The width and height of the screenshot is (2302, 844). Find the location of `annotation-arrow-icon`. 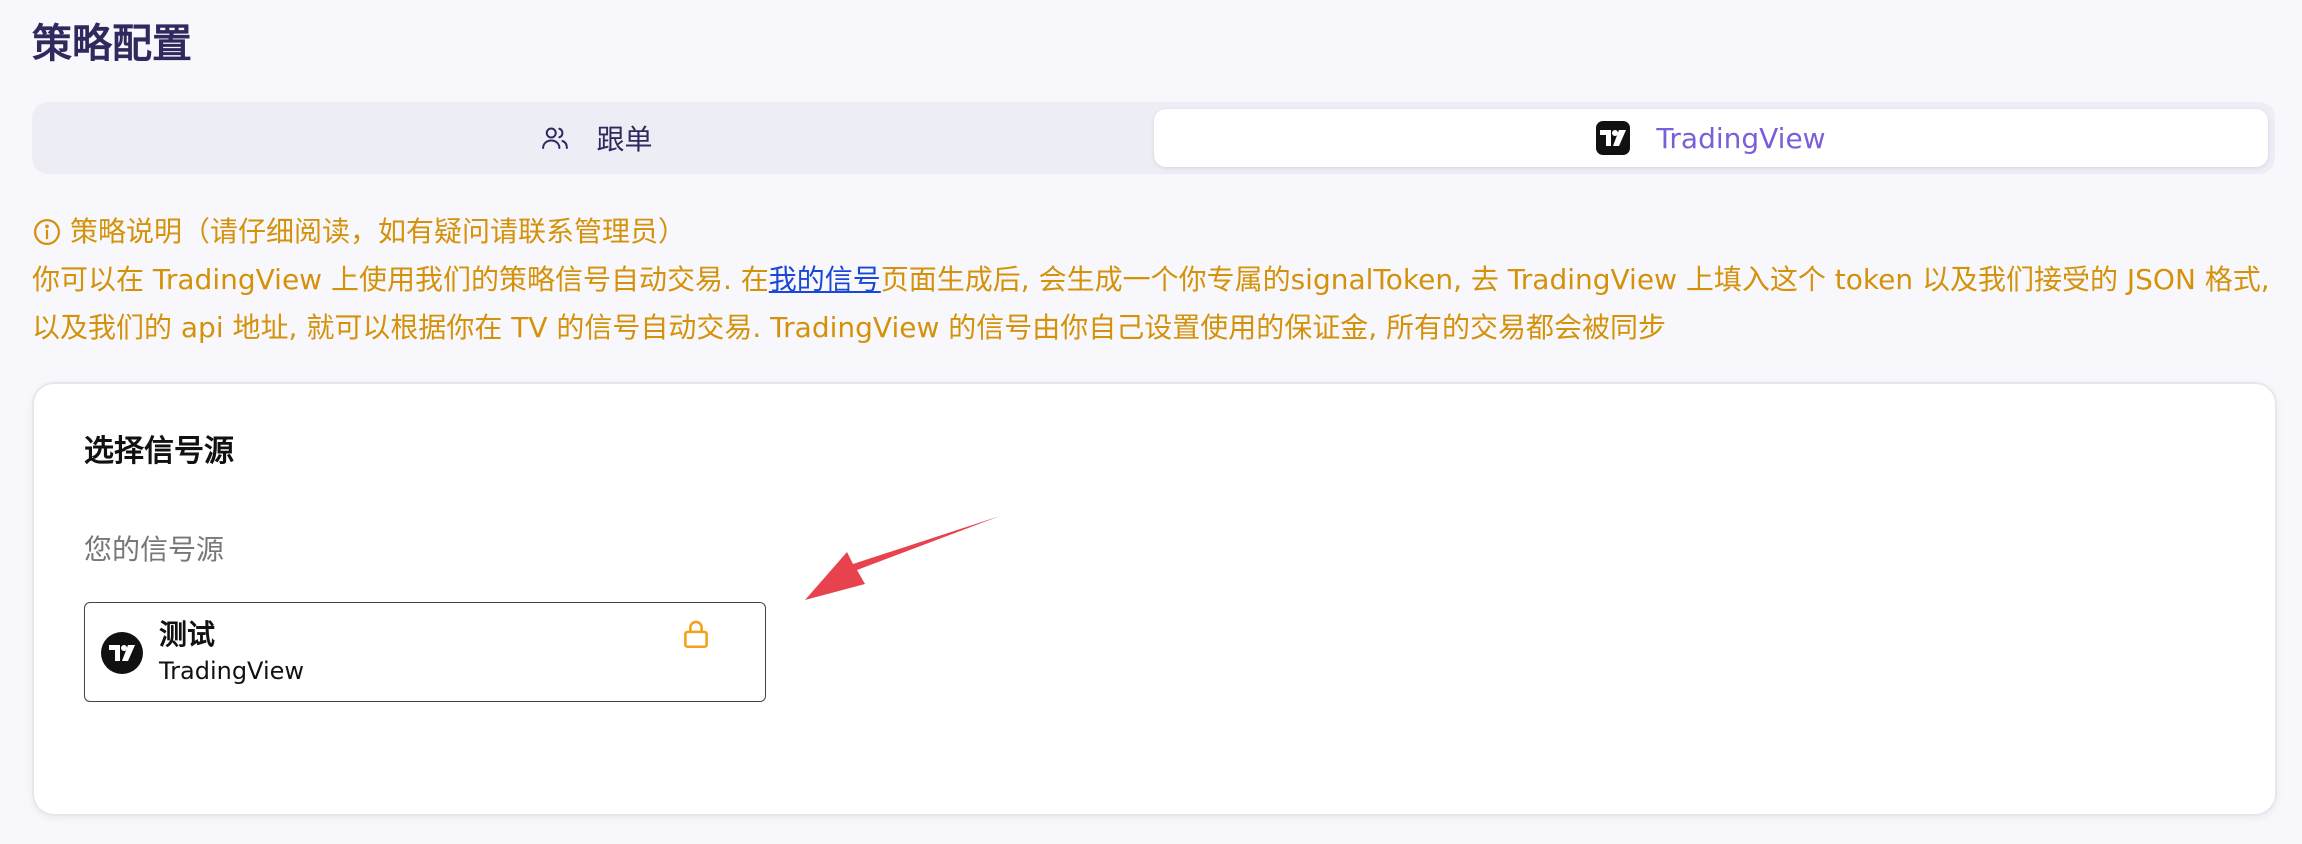

annotation-arrow-icon is located at coordinates (902, 558).